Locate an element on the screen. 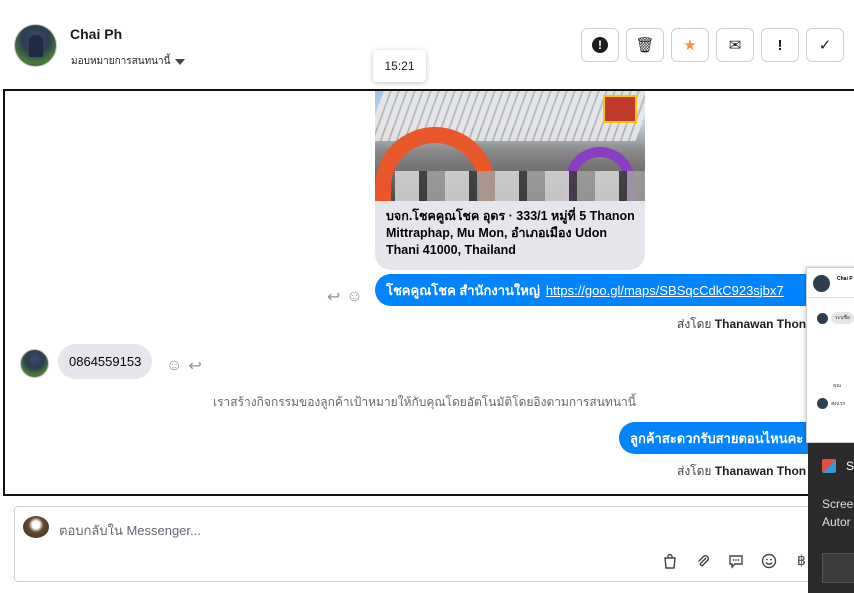  contact-avatar-small is located at coordinates (34, 363).